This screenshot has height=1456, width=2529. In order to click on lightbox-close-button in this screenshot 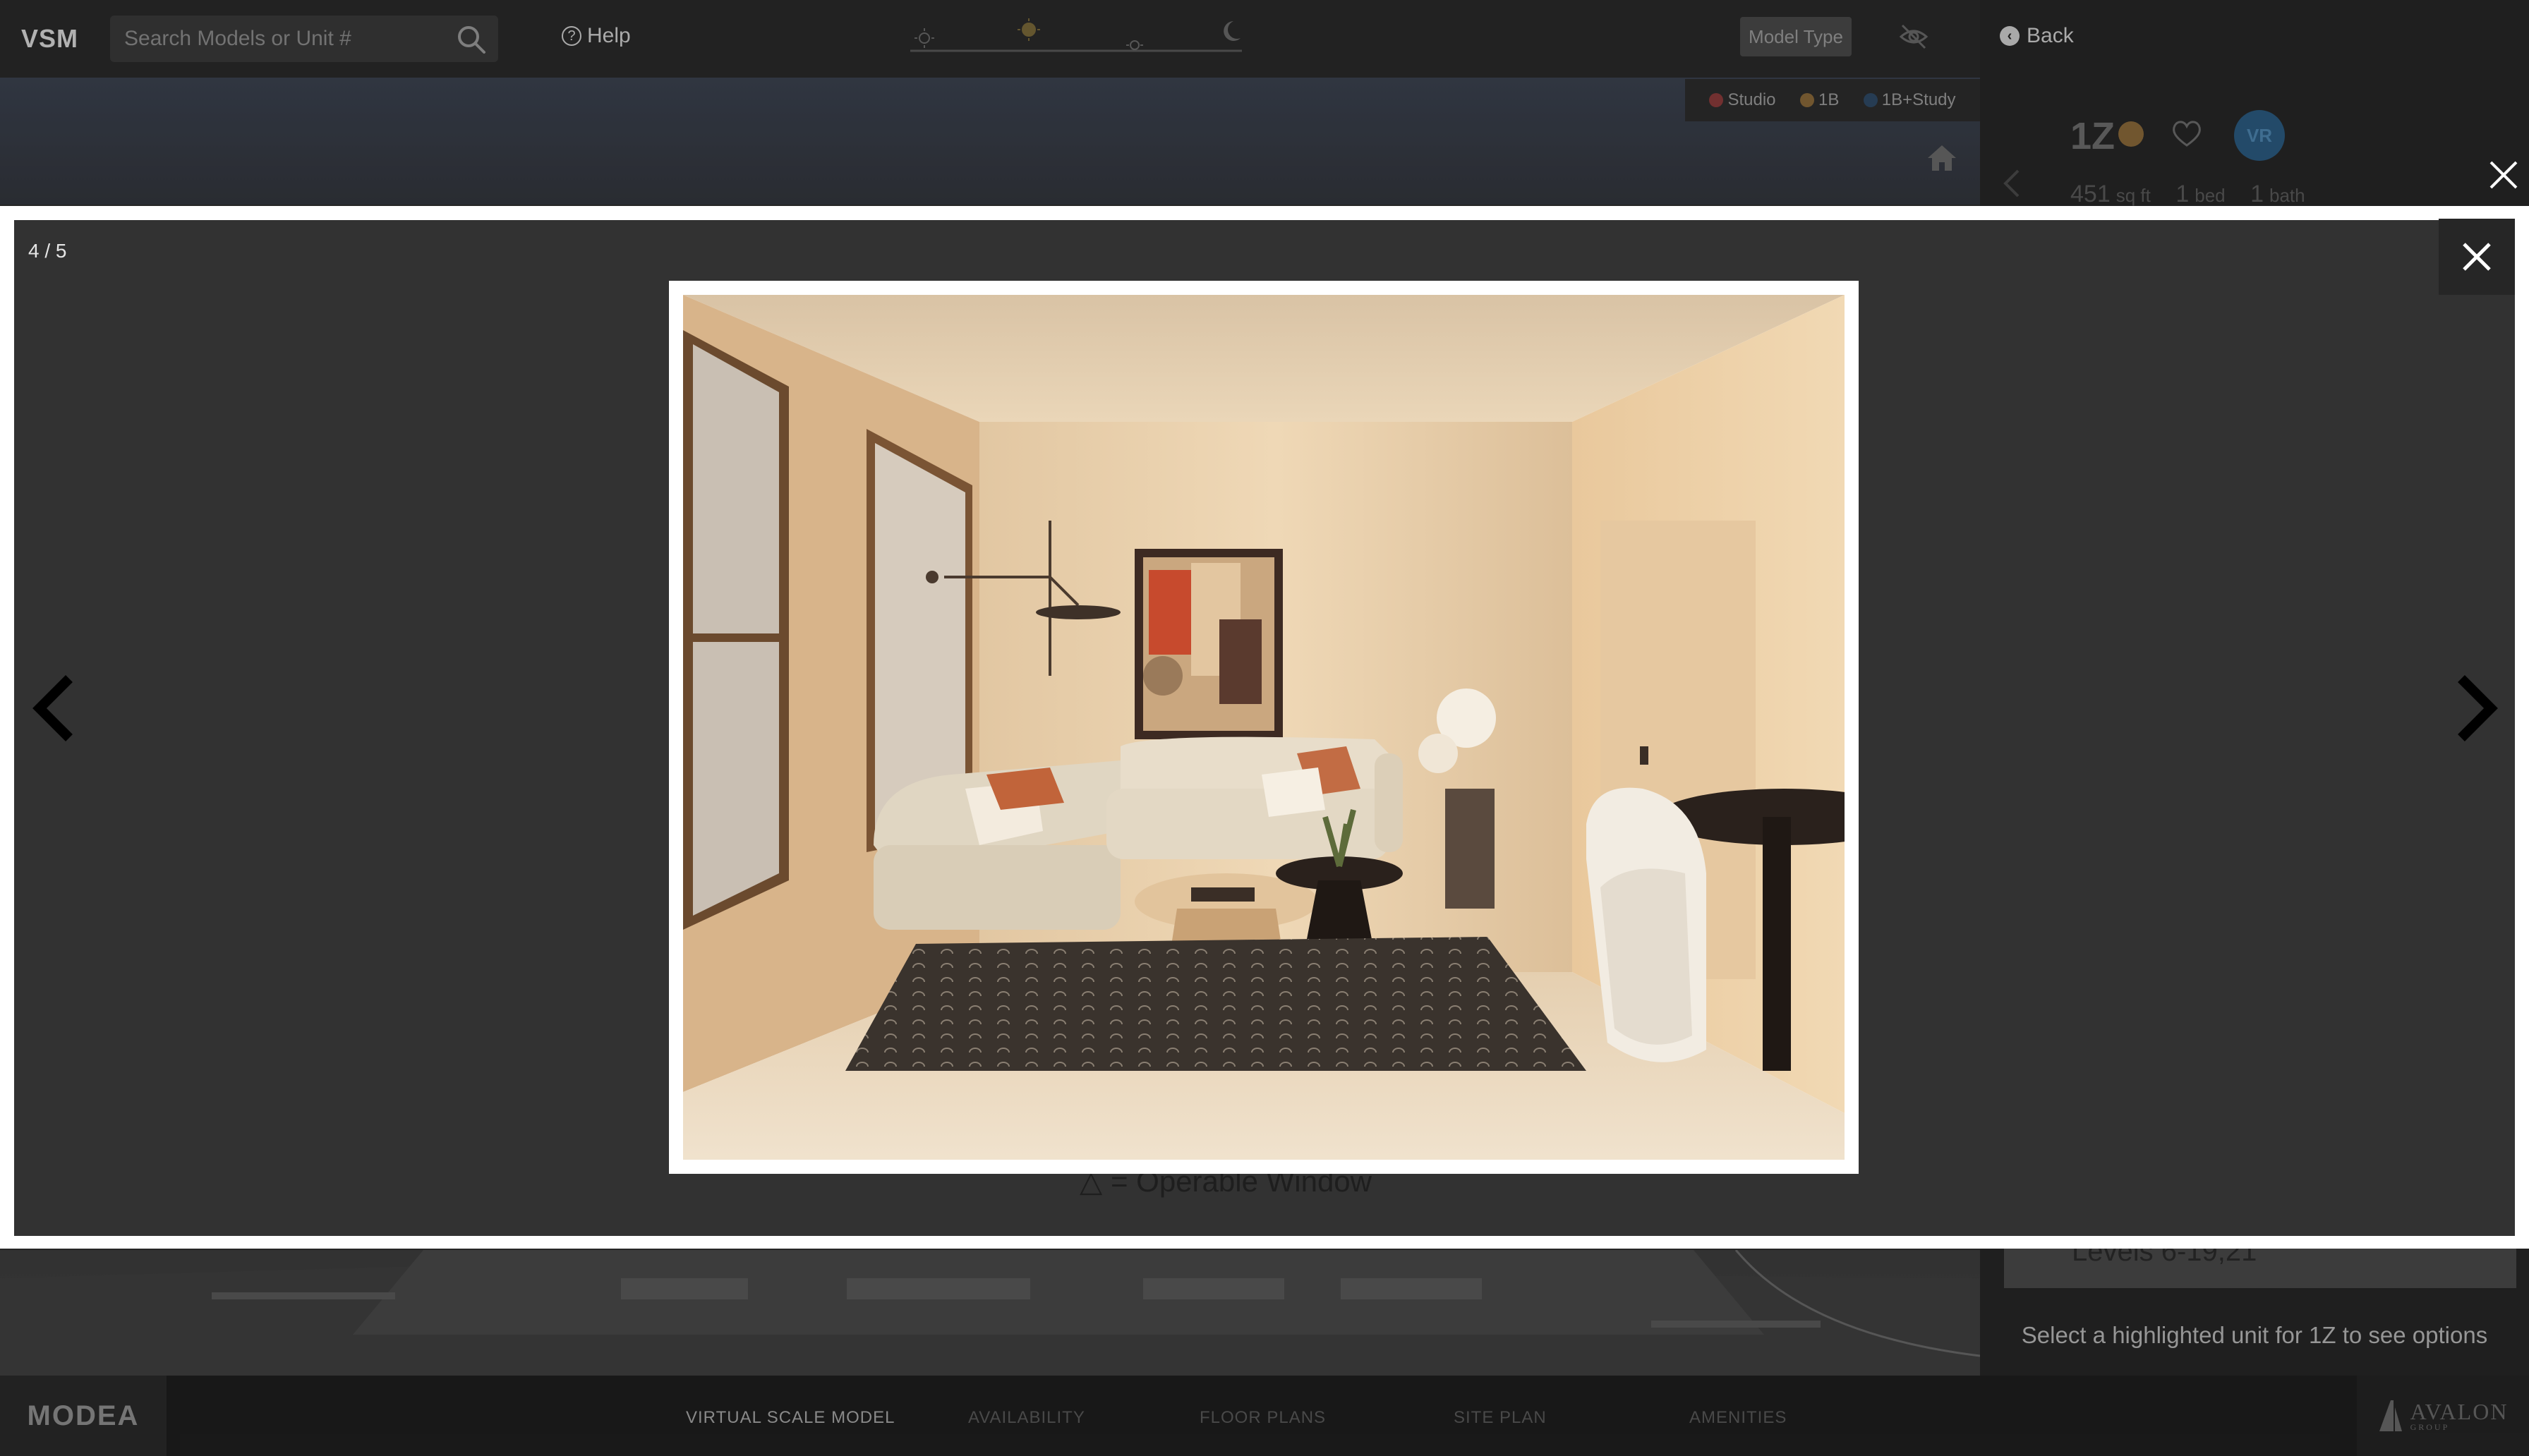, I will do `click(2477, 257)`.